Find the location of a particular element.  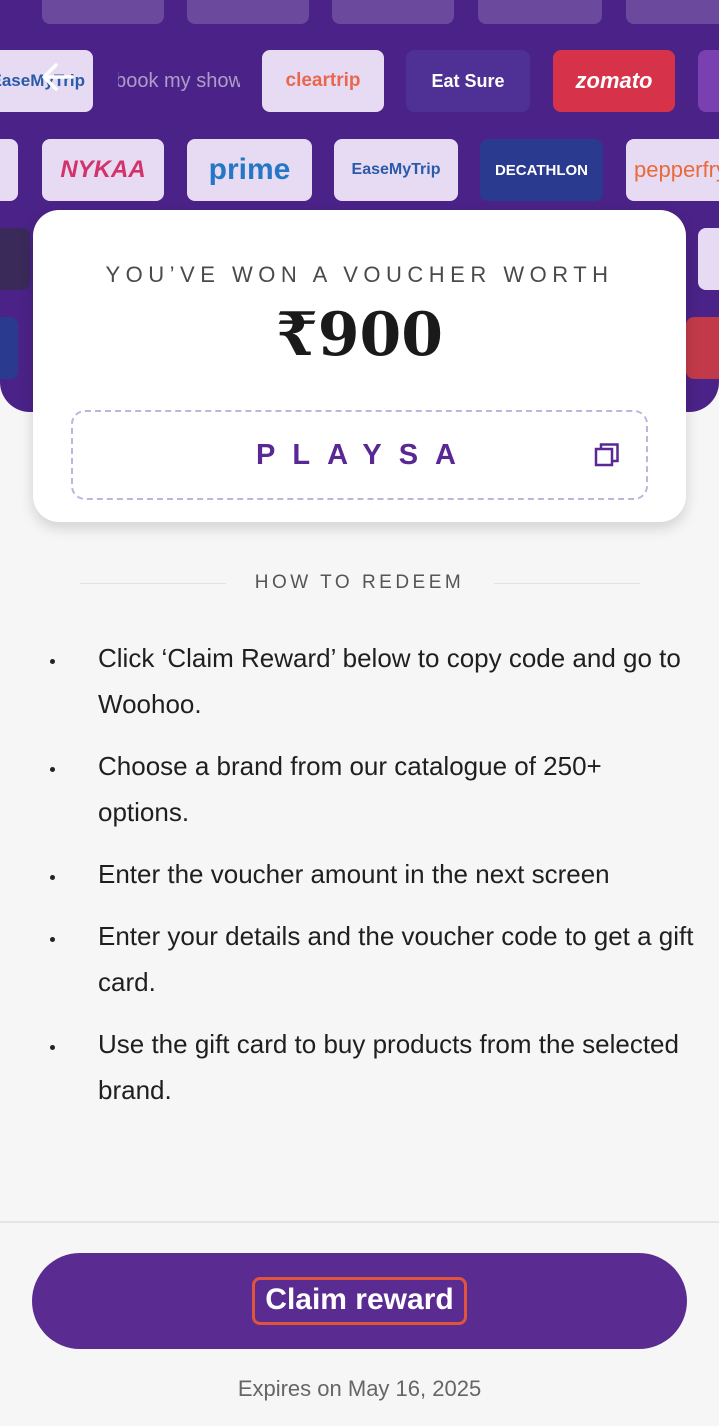

claim-reward-label: Claim reward is located at coordinates (359, 1301).